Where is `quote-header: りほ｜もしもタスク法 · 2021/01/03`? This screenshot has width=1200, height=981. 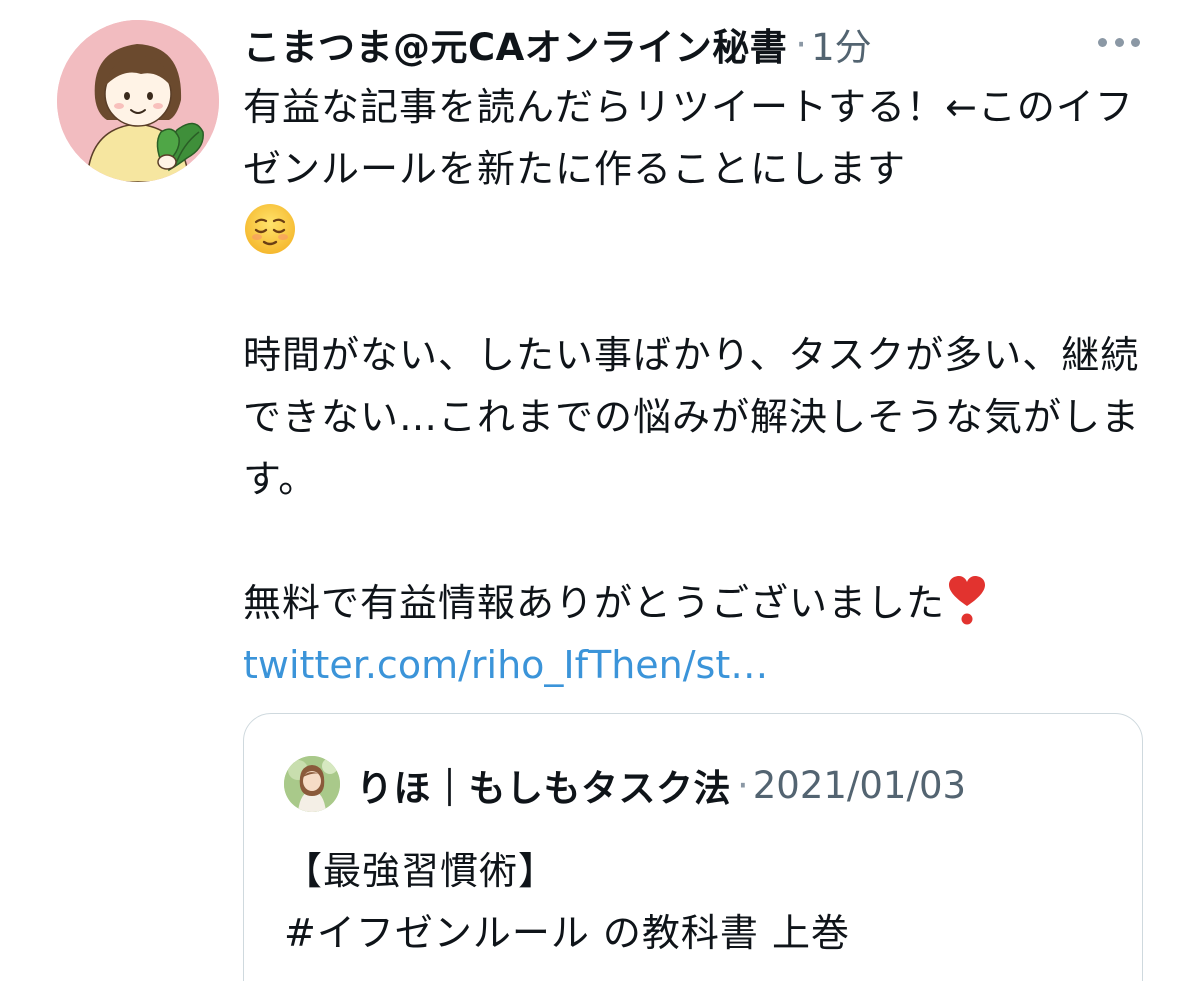
quote-header: りほ｜もしもタスク法 · 2021/01/03 is located at coordinates (661, 785).